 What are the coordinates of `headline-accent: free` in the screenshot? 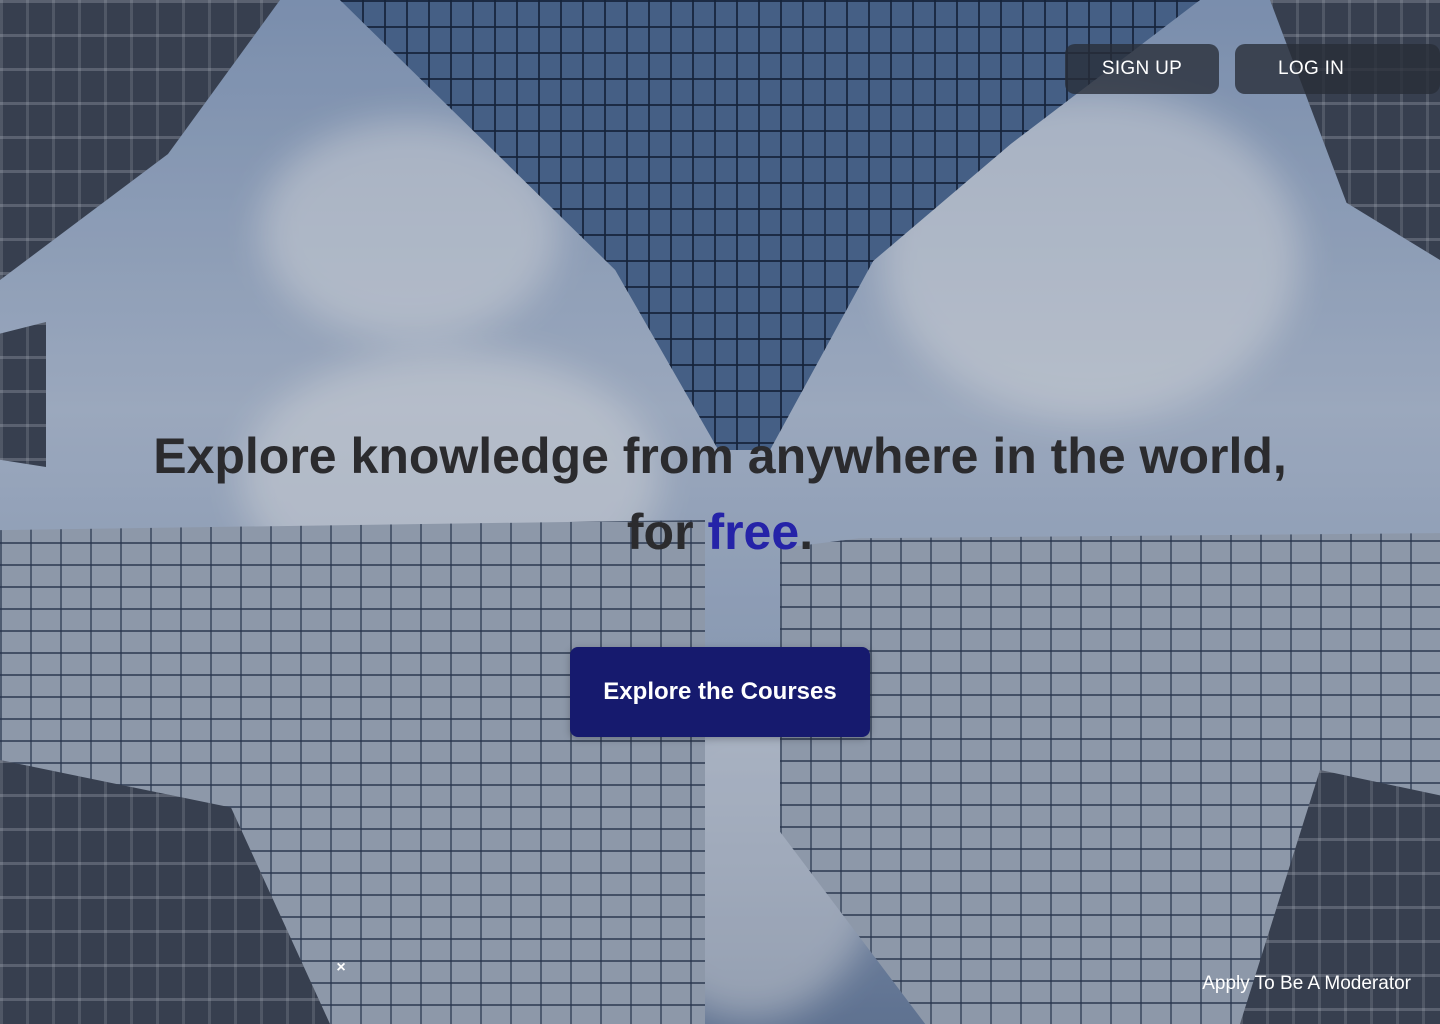 It's located at (753, 532).